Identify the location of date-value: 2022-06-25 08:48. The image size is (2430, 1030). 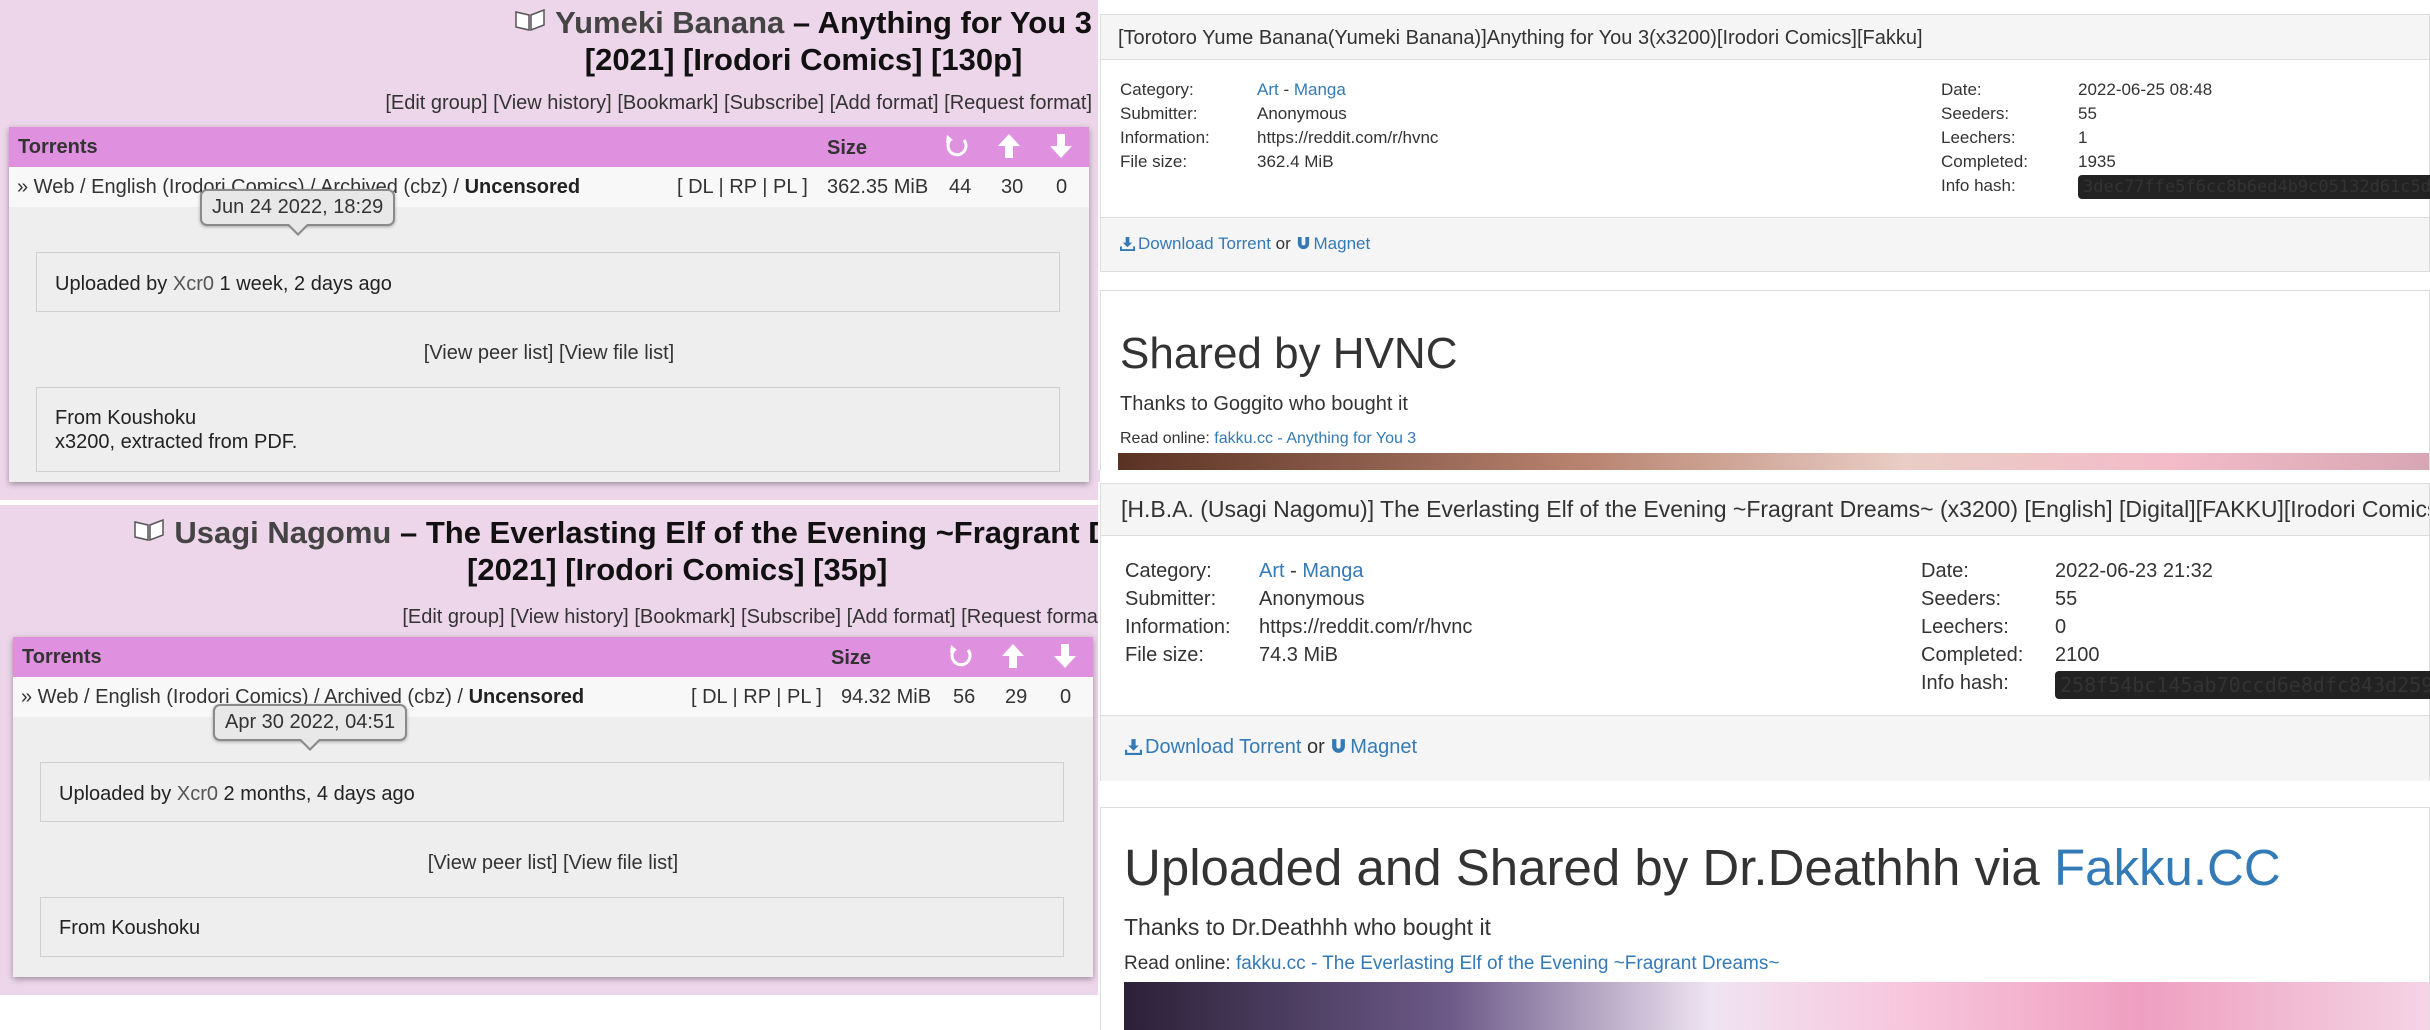
(2145, 89).